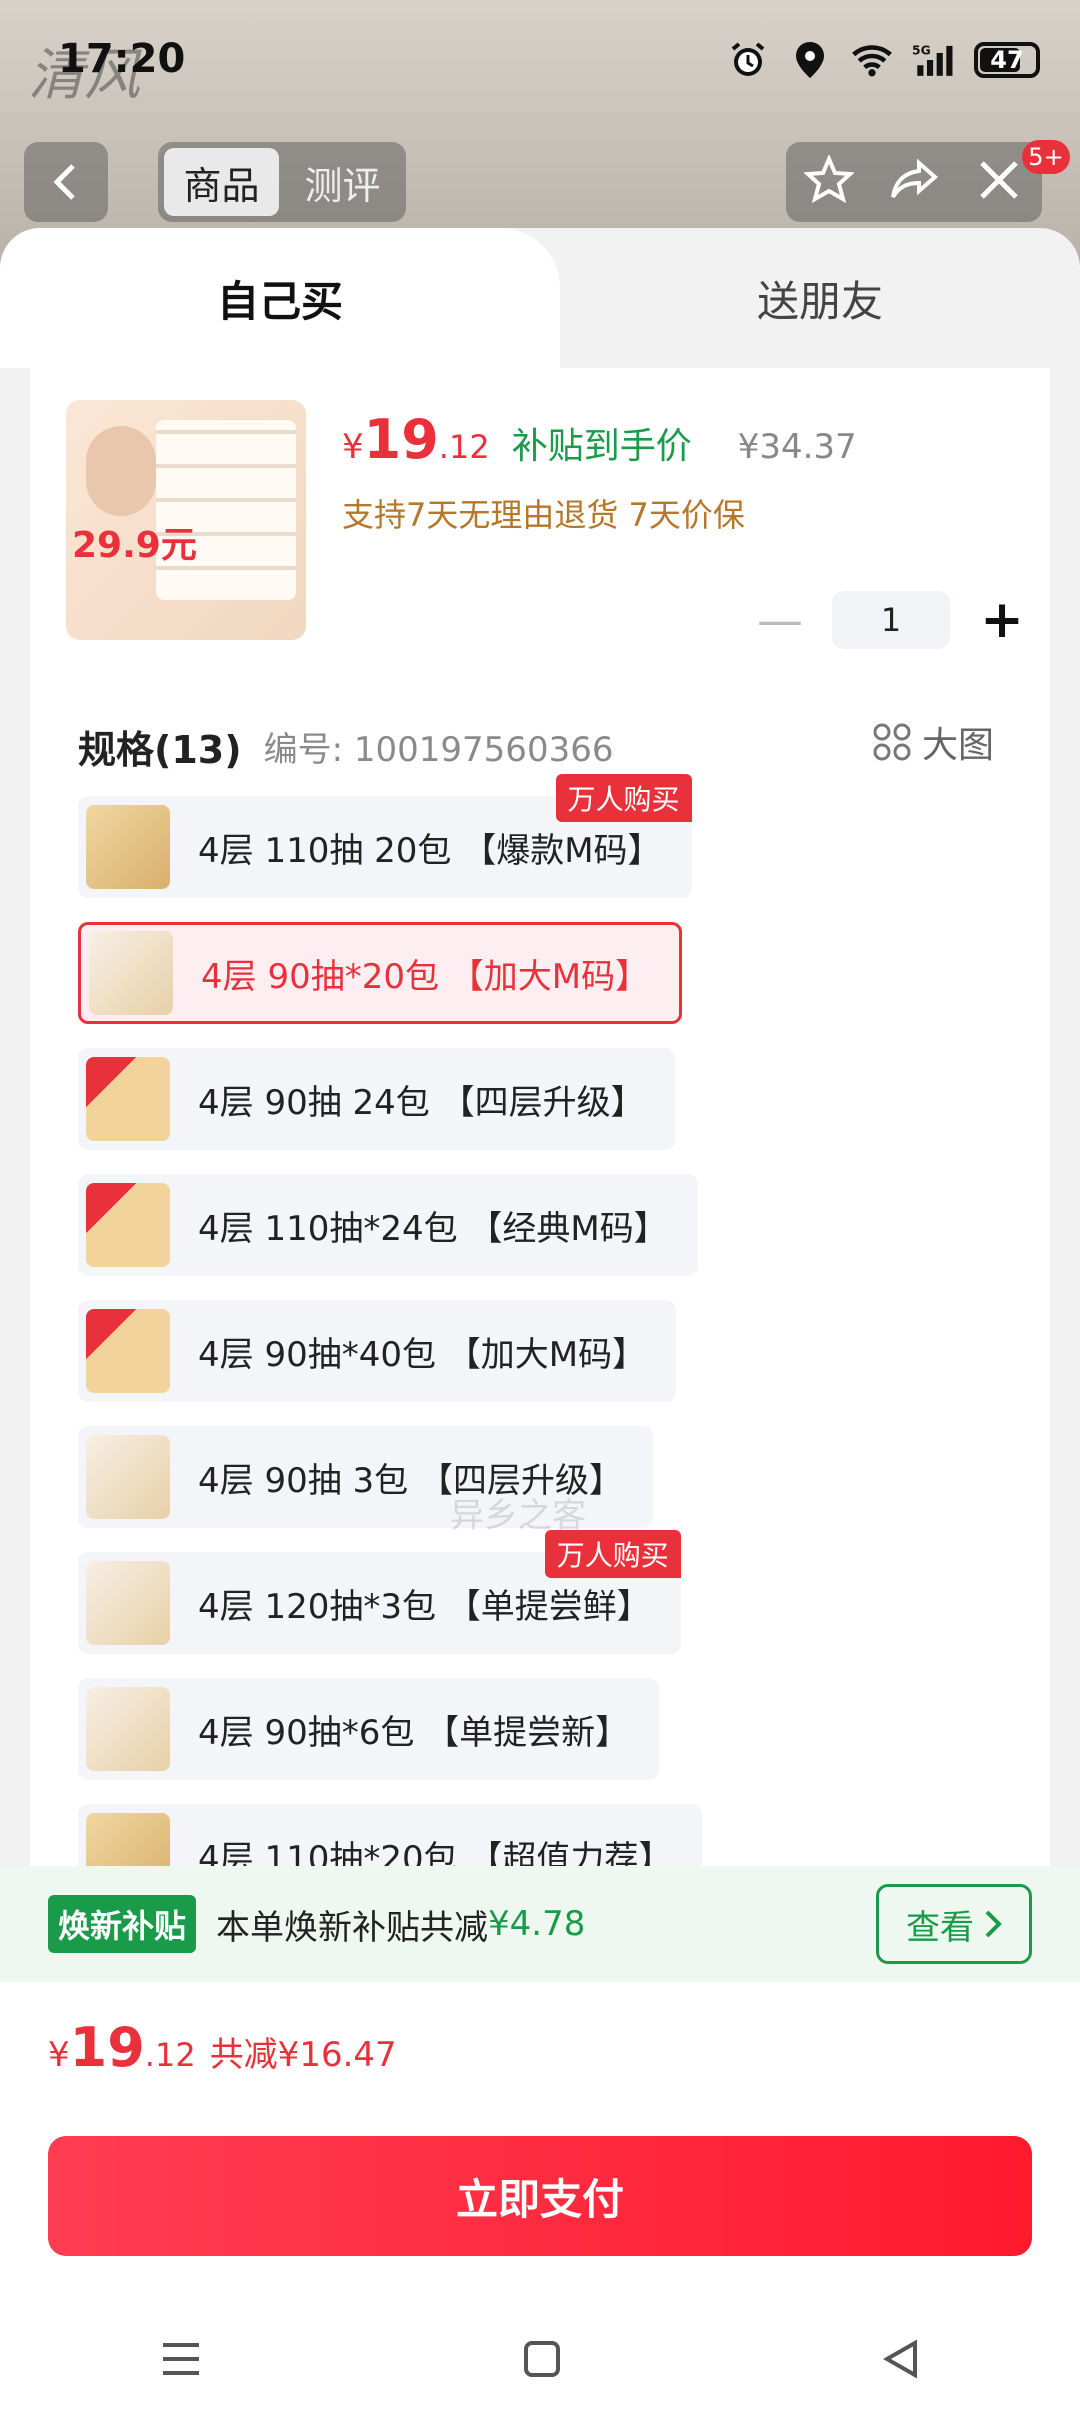 Image resolution: width=1080 pixels, height=2412 pixels. I want to click on grid-icon, so click(892, 742).